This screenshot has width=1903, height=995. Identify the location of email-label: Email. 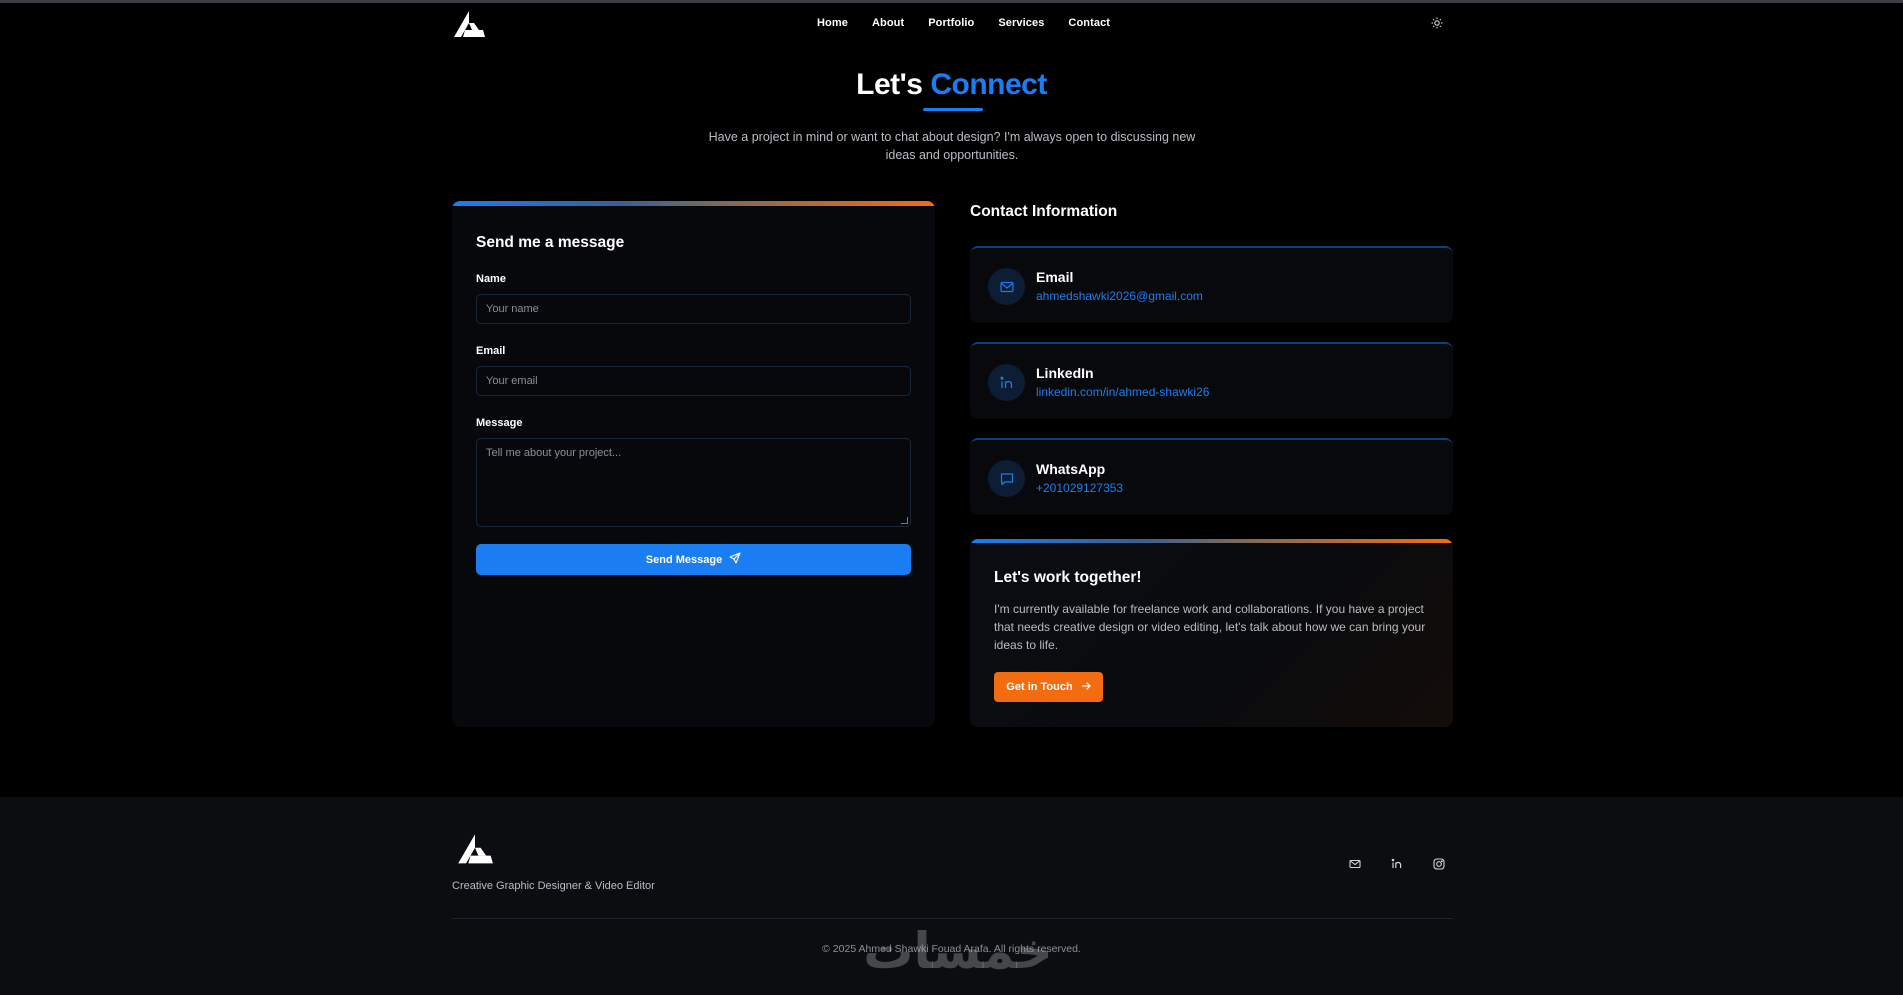
(491, 351).